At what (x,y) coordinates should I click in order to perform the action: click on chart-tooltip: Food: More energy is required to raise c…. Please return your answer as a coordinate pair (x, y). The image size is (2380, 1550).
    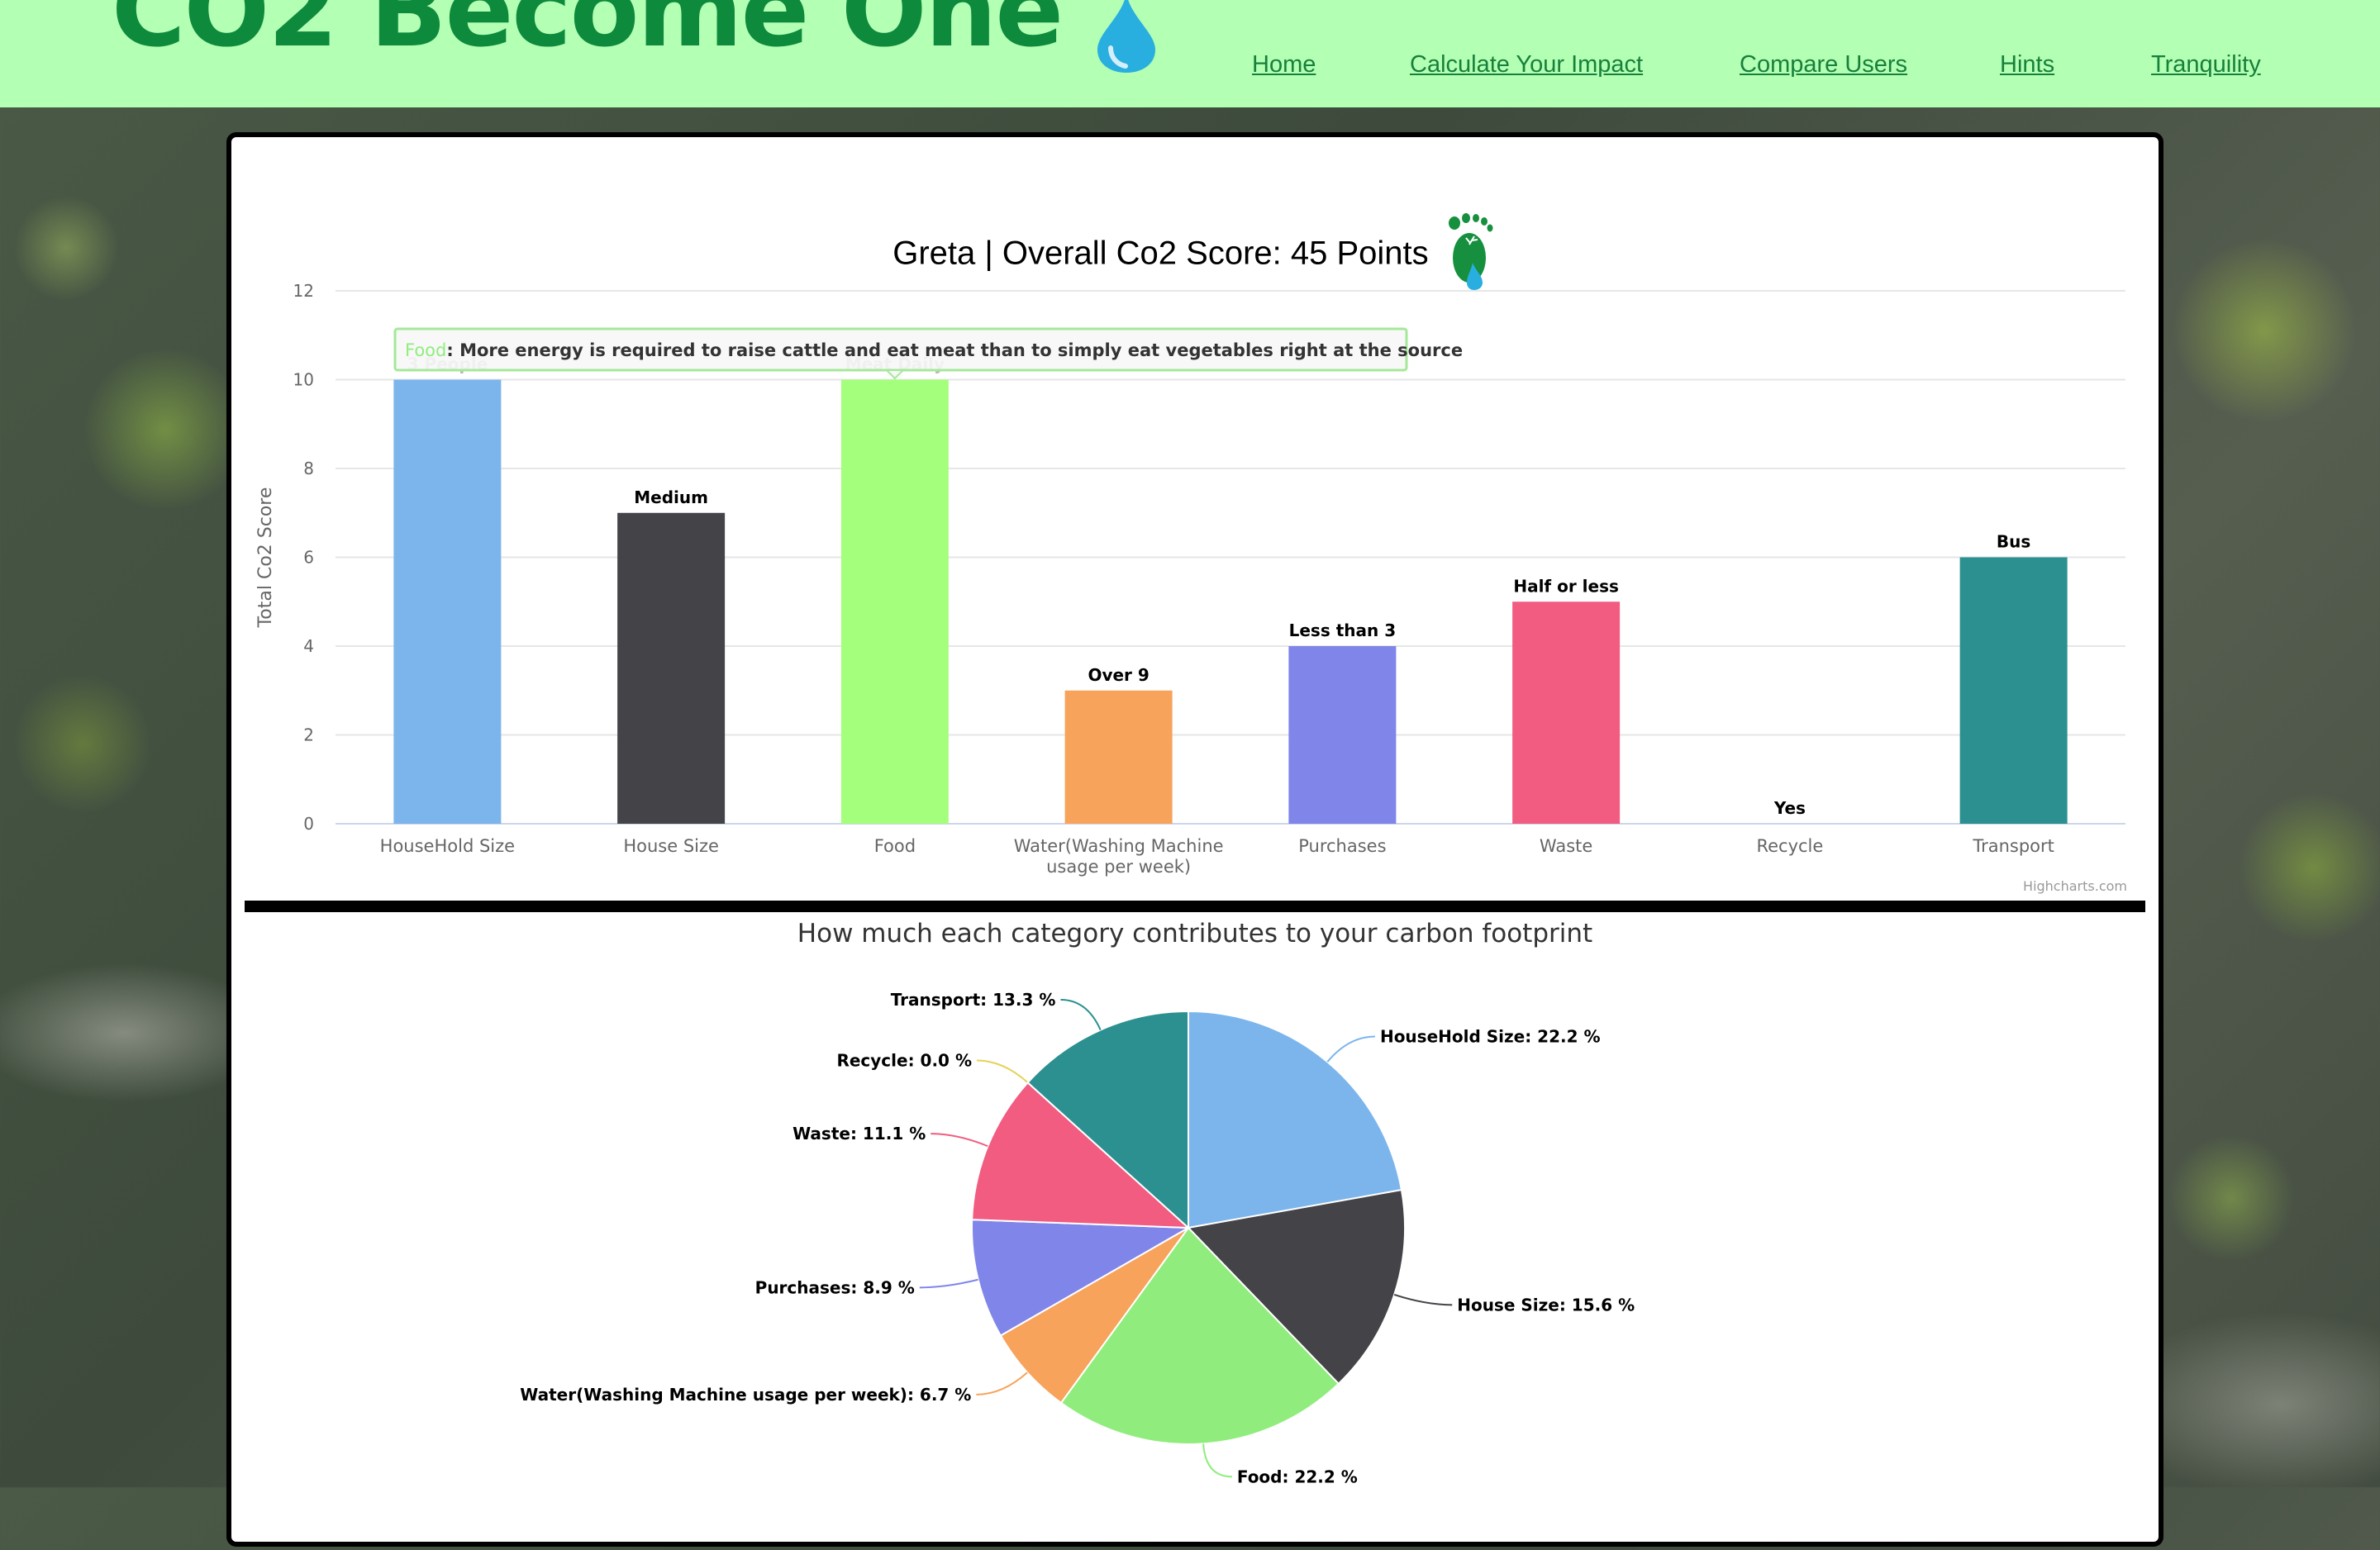
    Looking at the image, I should click on (928, 353).